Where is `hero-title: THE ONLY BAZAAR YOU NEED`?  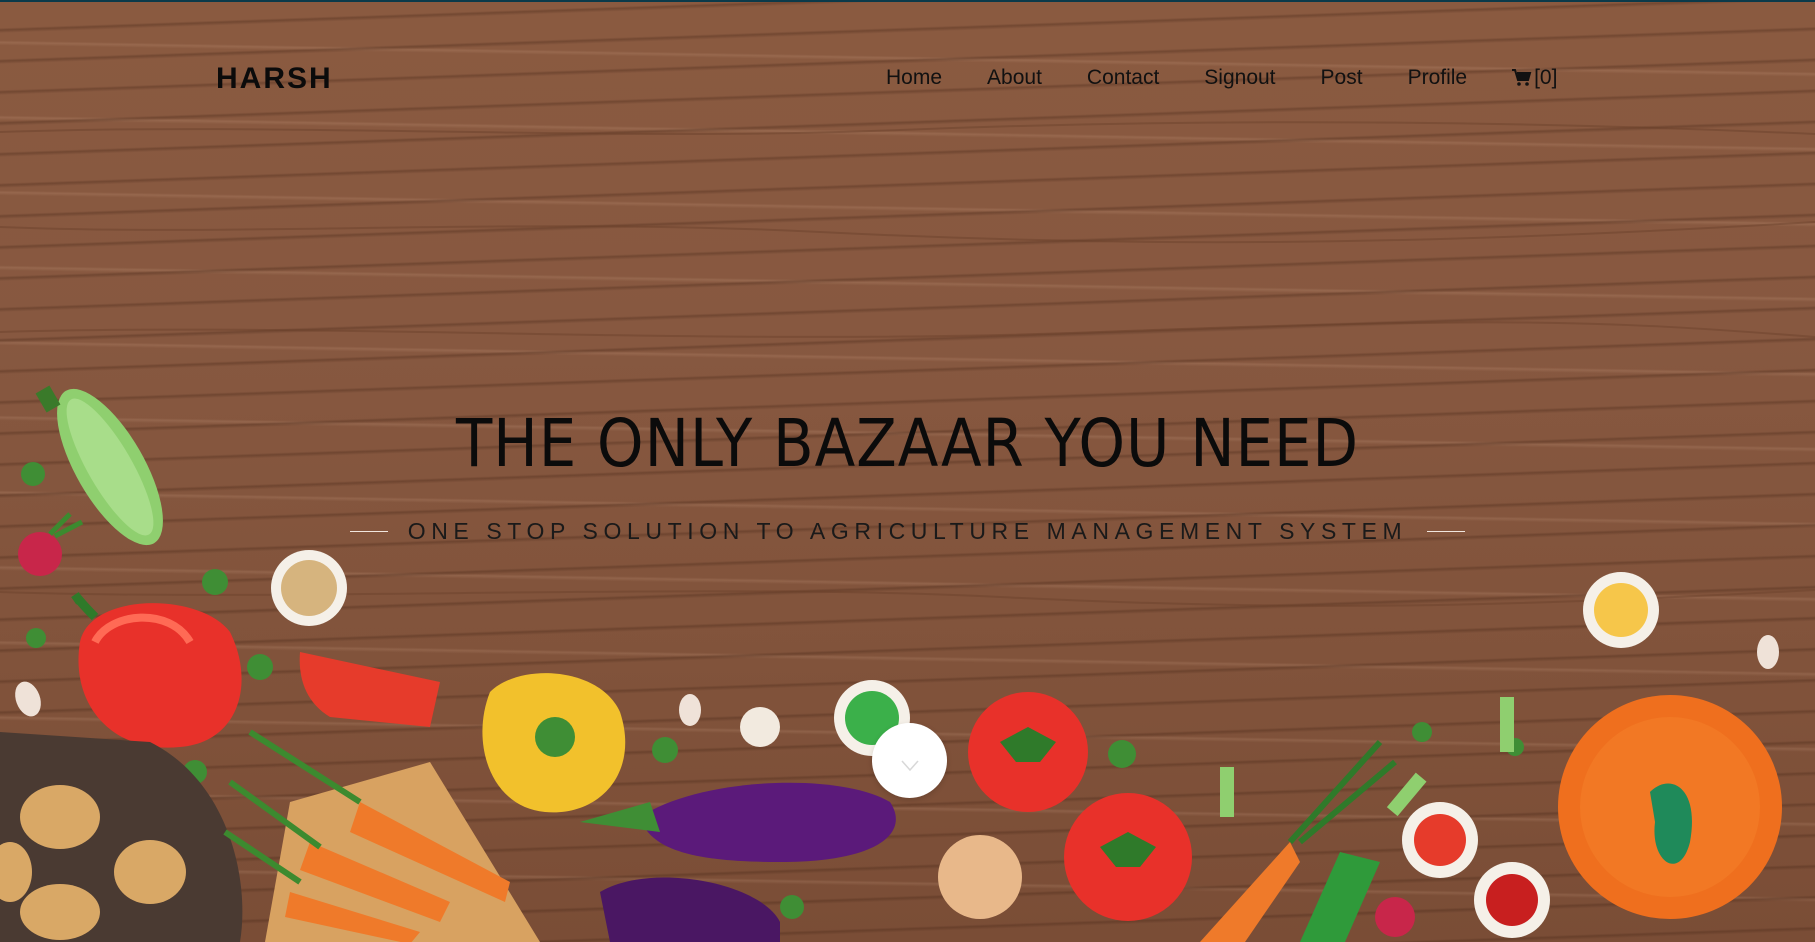
hero-title: THE ONLY BAZAAR YOU NEED is located at coordinates (907, 443).